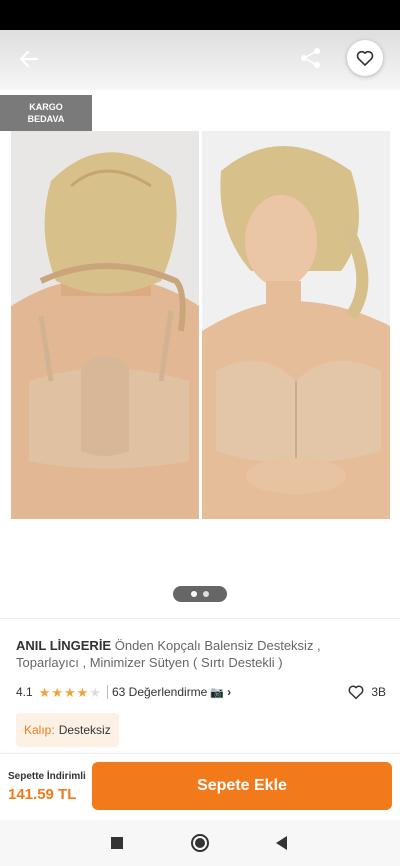  I want to click on share-icon, so click(310, 58).